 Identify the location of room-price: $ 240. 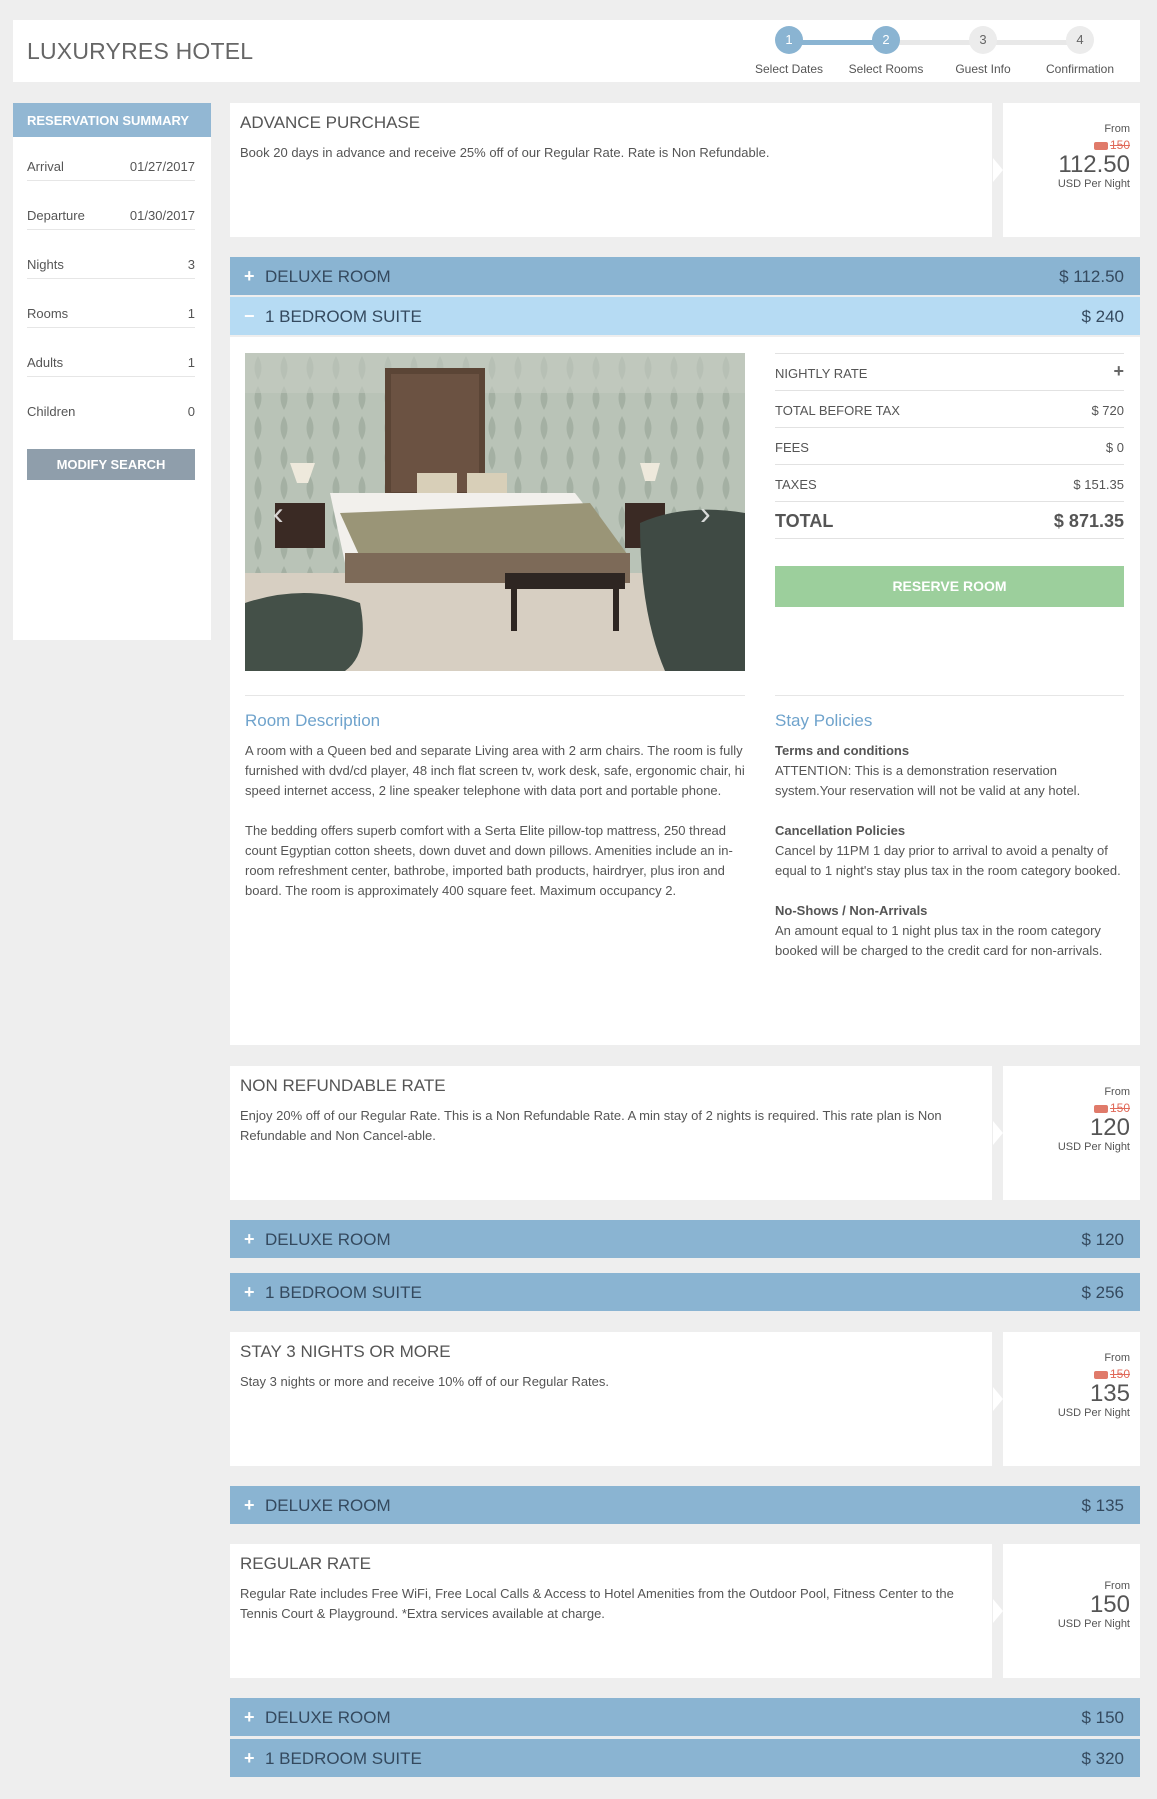
(1102, 316).